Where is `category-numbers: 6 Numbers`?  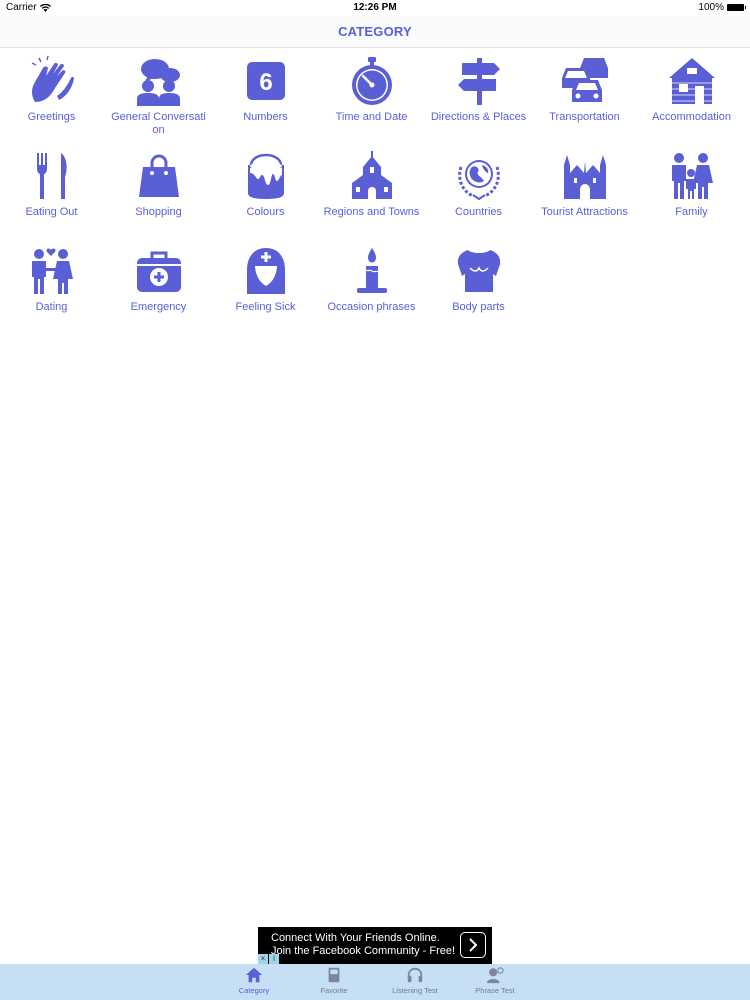 category-numbers: 6 Numbers is located at coordinates (265, 101).